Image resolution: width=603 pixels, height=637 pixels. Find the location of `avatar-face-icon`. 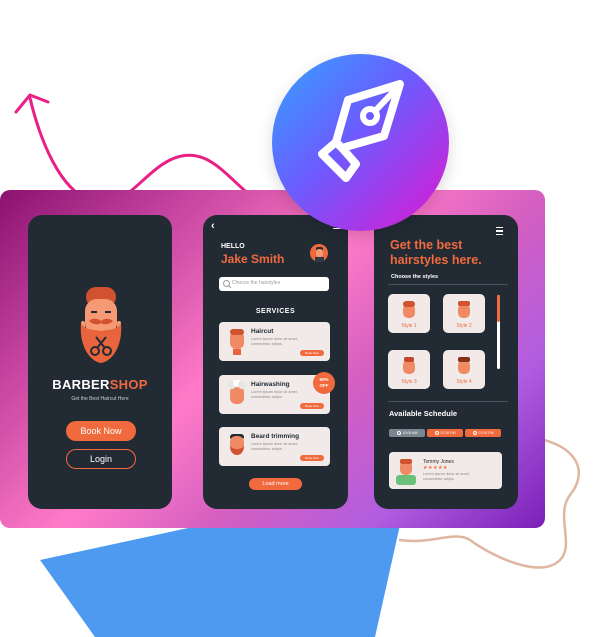

avatar-face-icon is located at coordinates (319, 254).